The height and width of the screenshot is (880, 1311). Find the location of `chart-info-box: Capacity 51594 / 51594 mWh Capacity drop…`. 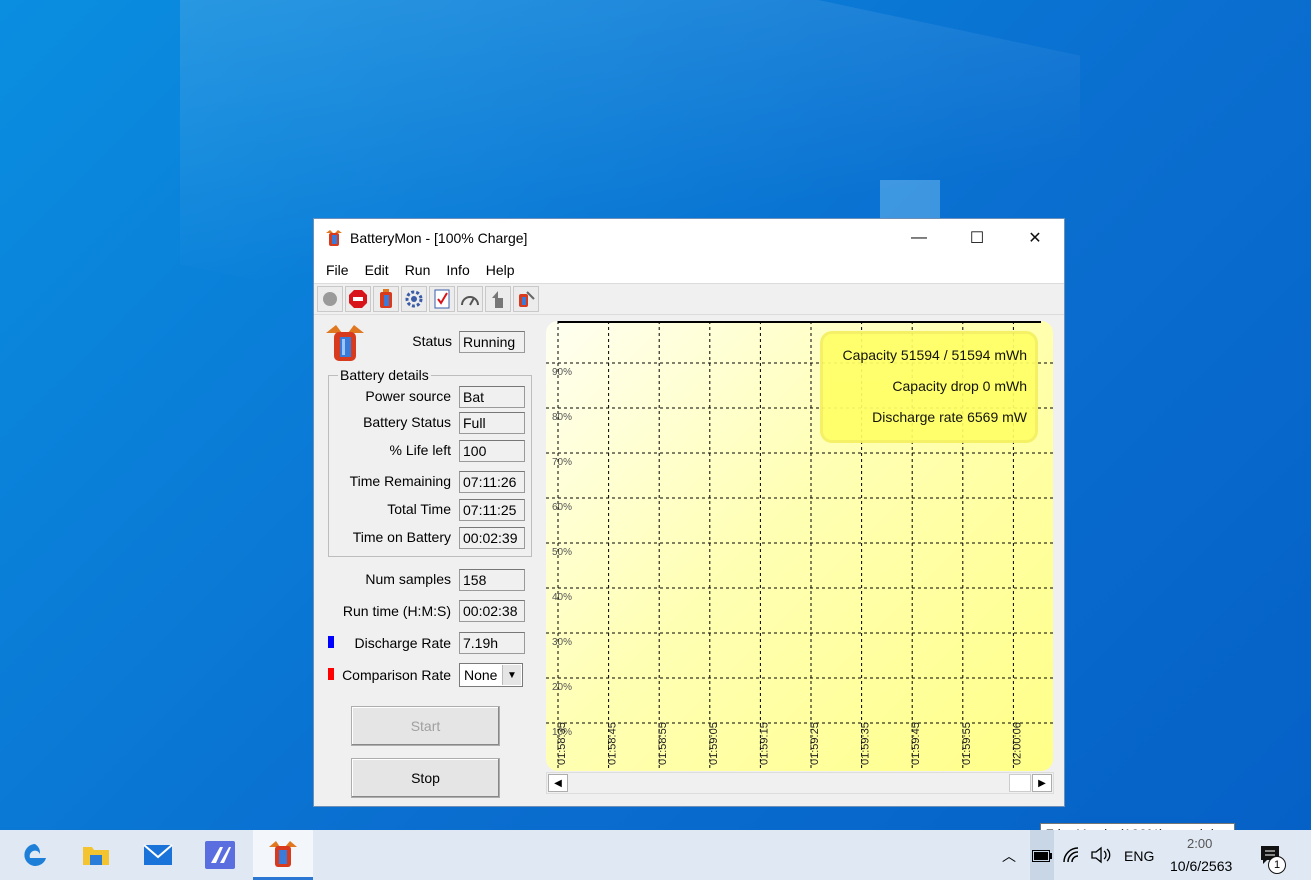

chart-info-box: Capacity 51594 / 51594 mWh Capacity drop… is located at coordinates (929, 387).